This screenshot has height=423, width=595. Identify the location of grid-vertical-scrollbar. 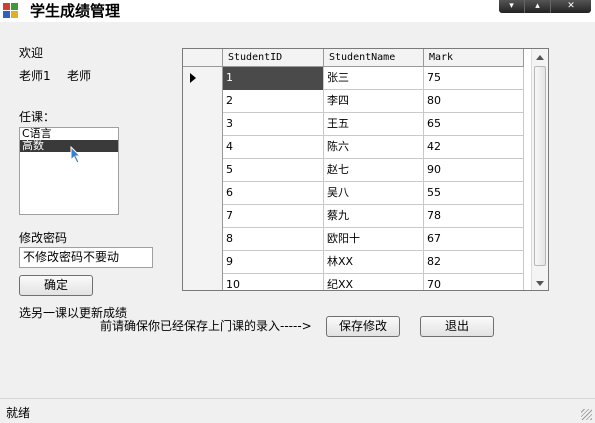
(539, 169).